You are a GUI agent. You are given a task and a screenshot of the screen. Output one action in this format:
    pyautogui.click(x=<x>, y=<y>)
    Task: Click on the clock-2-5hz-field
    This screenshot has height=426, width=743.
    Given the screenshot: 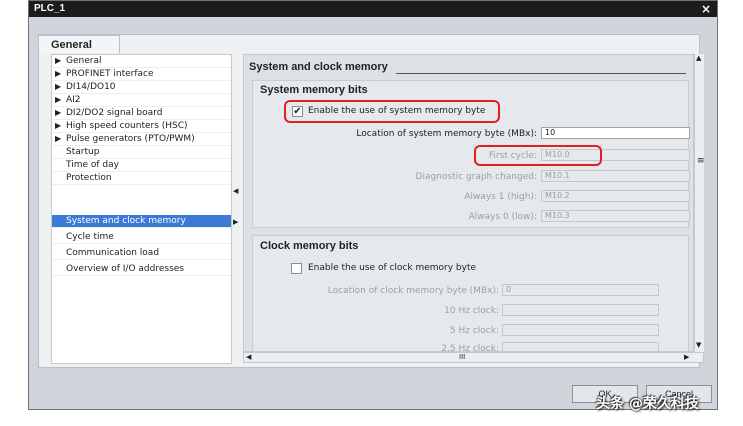 What is the action you would take?
    pyautogui.click(x=580, y=346)
    